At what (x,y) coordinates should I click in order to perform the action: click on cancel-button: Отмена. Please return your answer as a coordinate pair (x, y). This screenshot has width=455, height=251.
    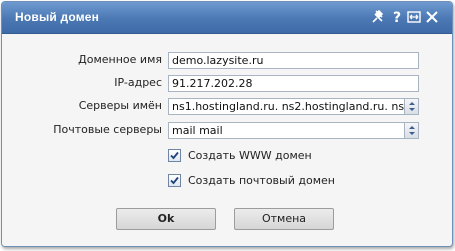
    Looking at the image, I should click on (284, 219).